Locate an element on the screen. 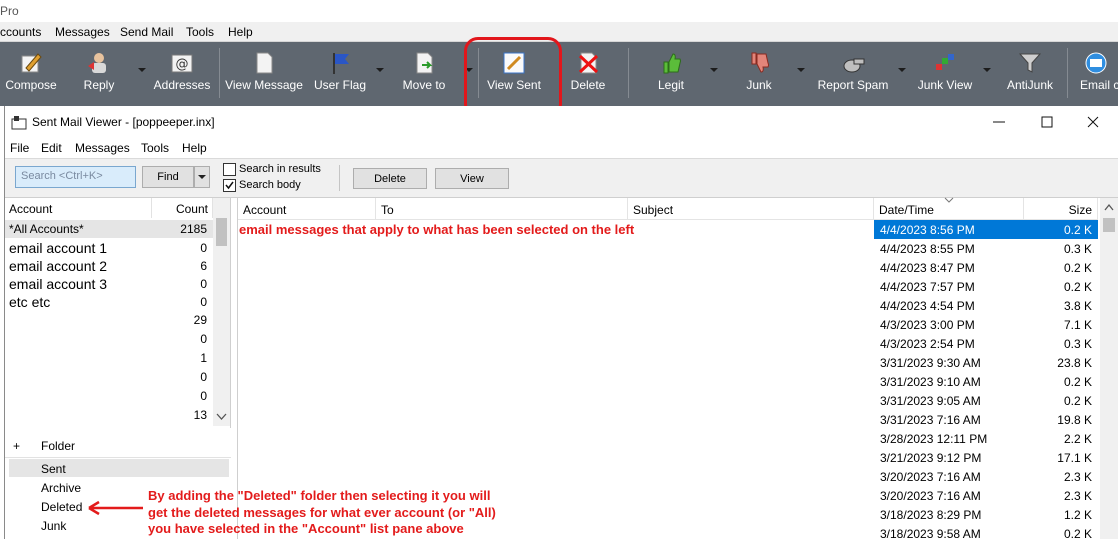  app-title-bar: Pro is located at coordinates (559, 11).